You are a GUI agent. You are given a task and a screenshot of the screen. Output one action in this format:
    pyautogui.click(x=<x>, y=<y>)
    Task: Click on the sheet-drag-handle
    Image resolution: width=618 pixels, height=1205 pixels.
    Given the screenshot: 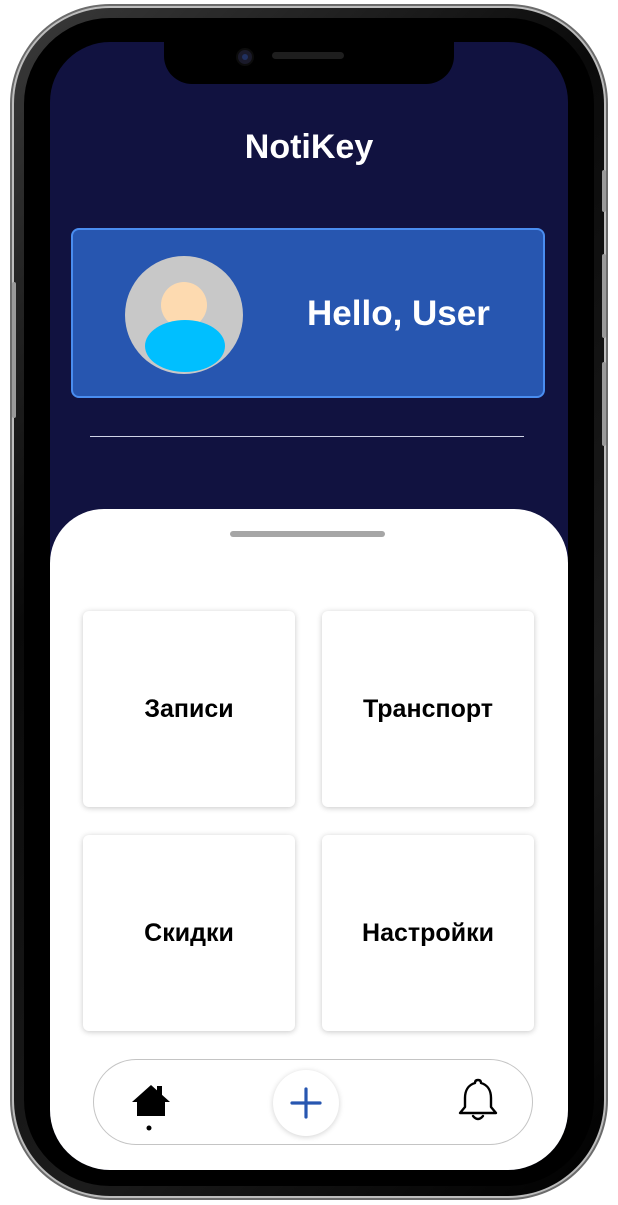 What is the action you would take?
    pyautogui.click(x=307, y=534)
    